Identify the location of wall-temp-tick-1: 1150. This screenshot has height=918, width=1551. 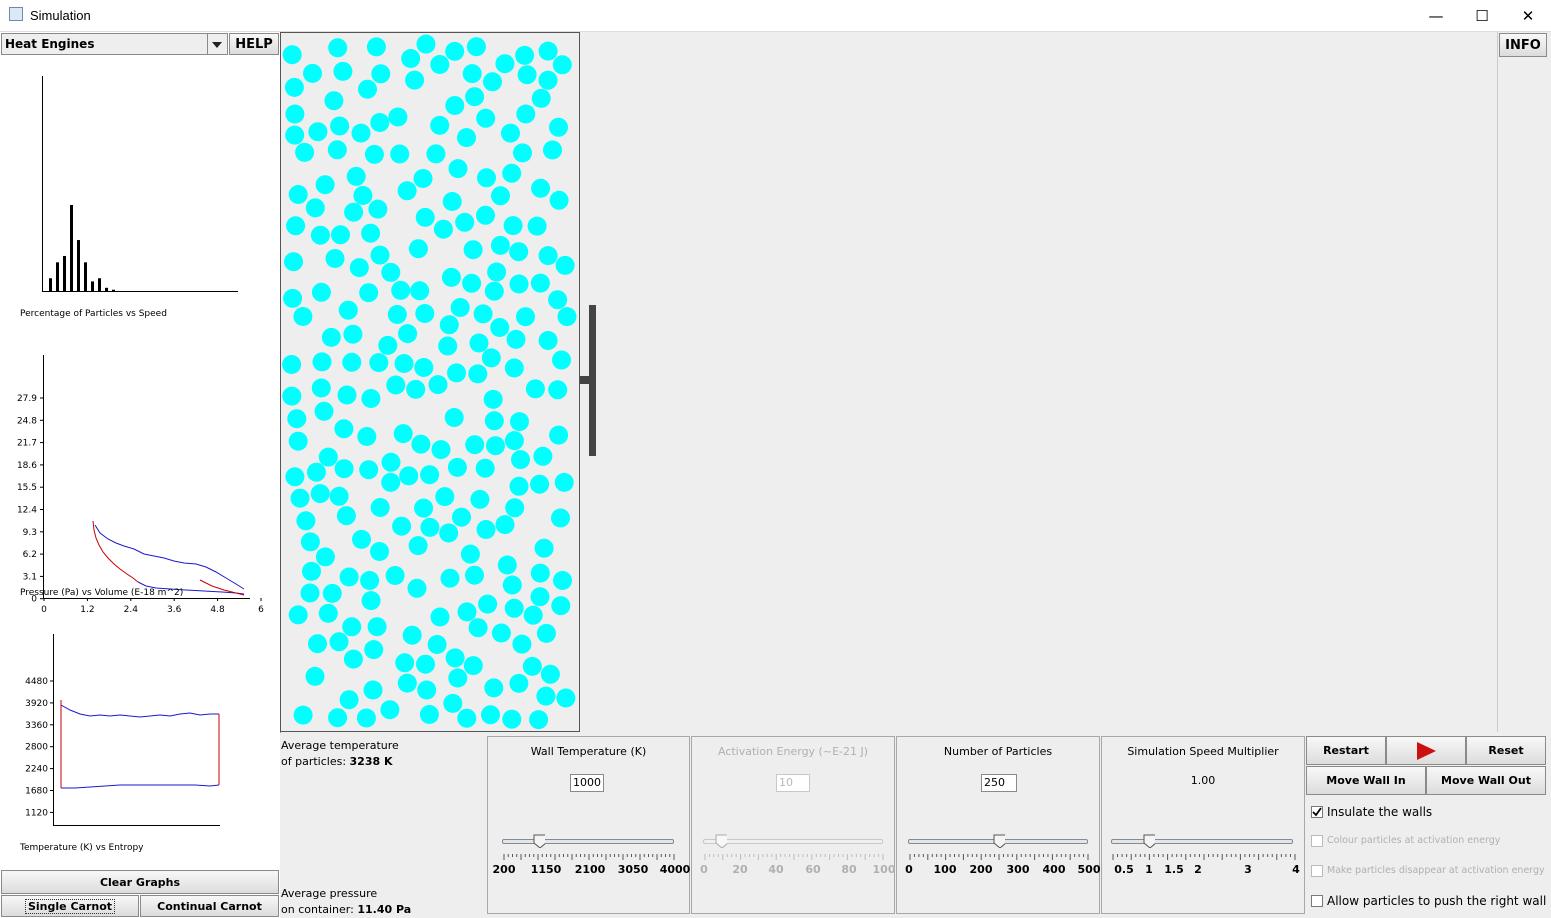
(546, 869).